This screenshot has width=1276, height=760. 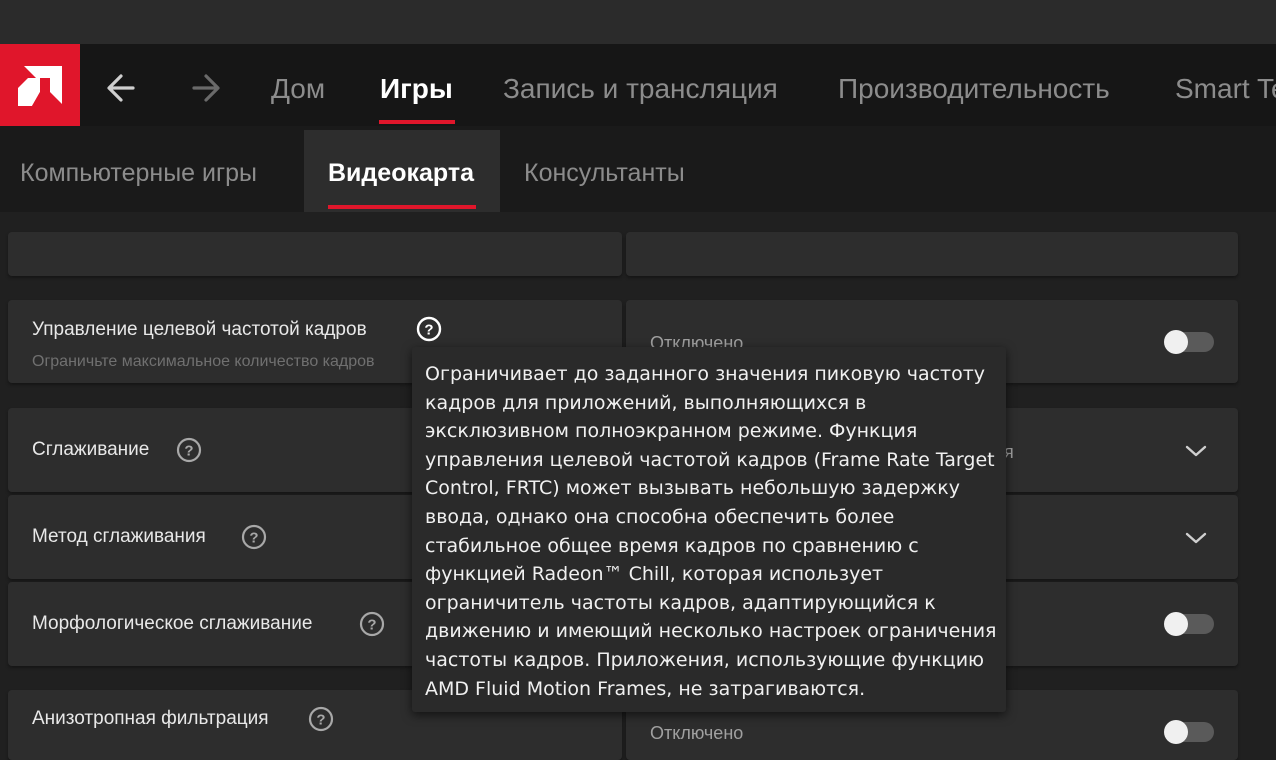 What do you see at coordinates (1189, 342) in the screenshot?
I see `frtc-toggle` at bounding box center [1189, 342].